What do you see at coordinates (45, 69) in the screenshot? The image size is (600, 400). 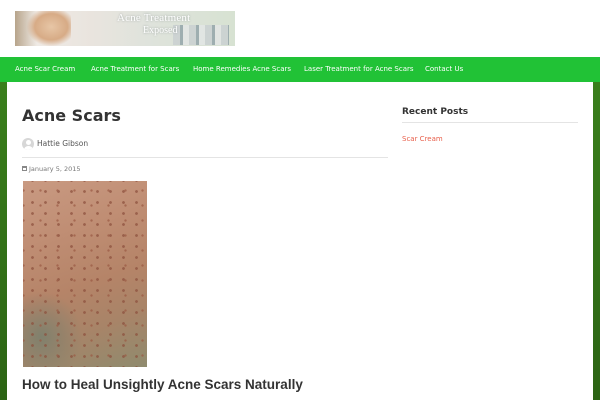 I see `nav-item-acne-scar-cream: Acne Scar Cream` at bounding box center [45, 69].